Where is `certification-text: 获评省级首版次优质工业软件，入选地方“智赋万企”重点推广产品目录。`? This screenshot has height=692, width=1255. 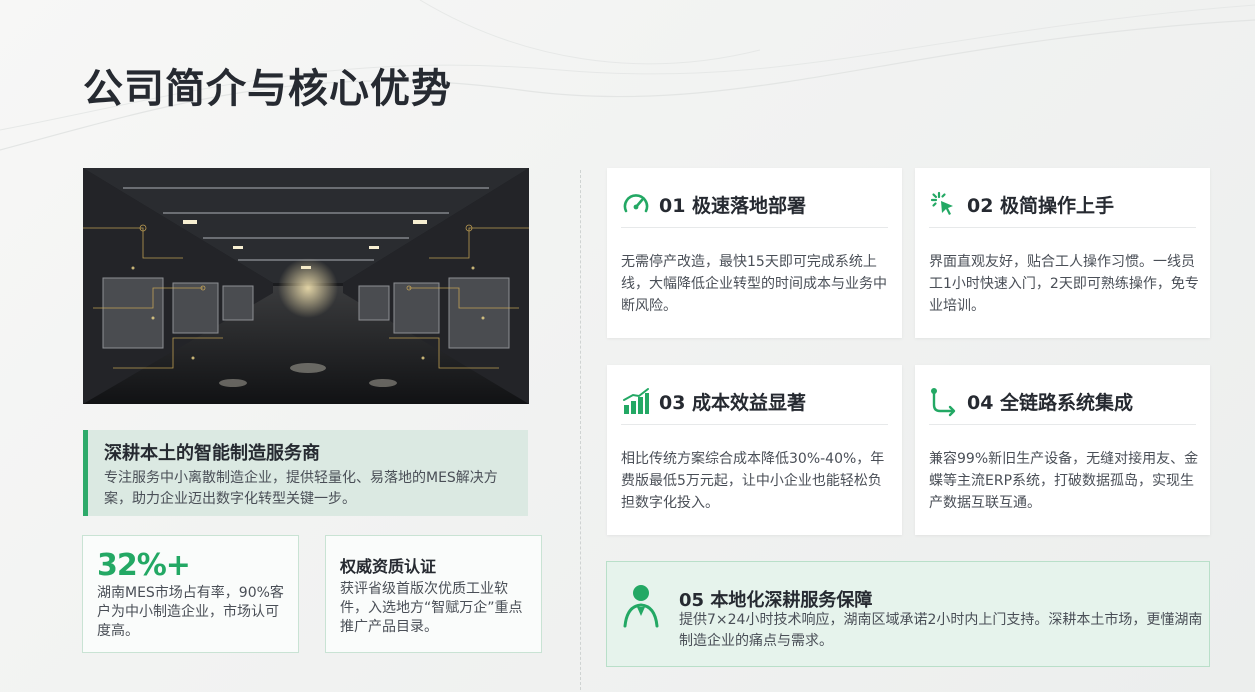
certification-text: 获评省级首版次优质工业软件，入选地方“智赋万企”重点推广产品目录。 is located at coordinates (431, 608).